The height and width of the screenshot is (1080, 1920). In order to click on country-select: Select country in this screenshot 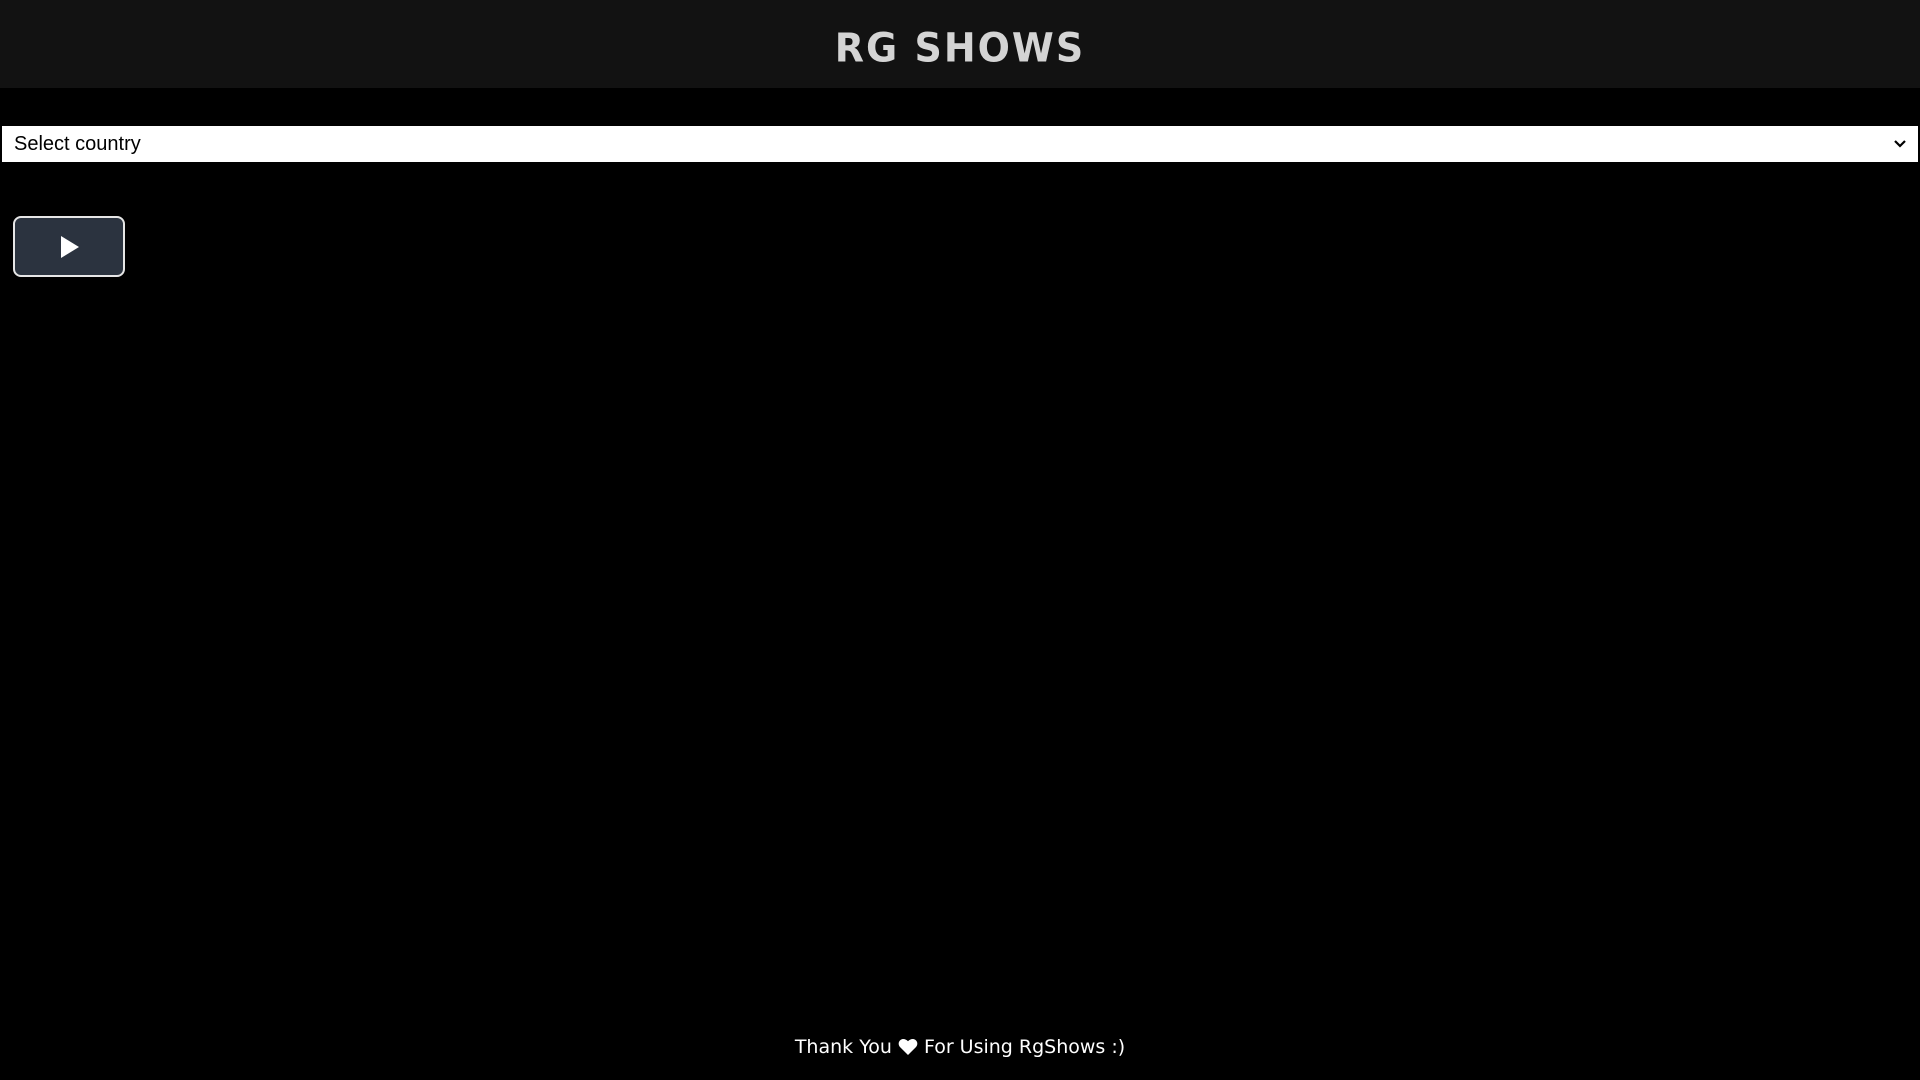, I will do `click(960, 144)`.